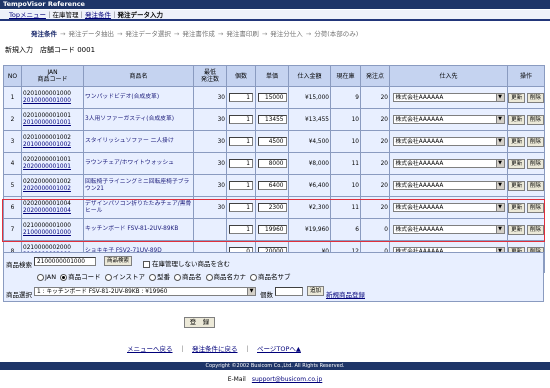  What do you see at coordinates (47, 247) in the screenshot?
I see `row-jan: 0210000002000` at bounding box center [47, 247].